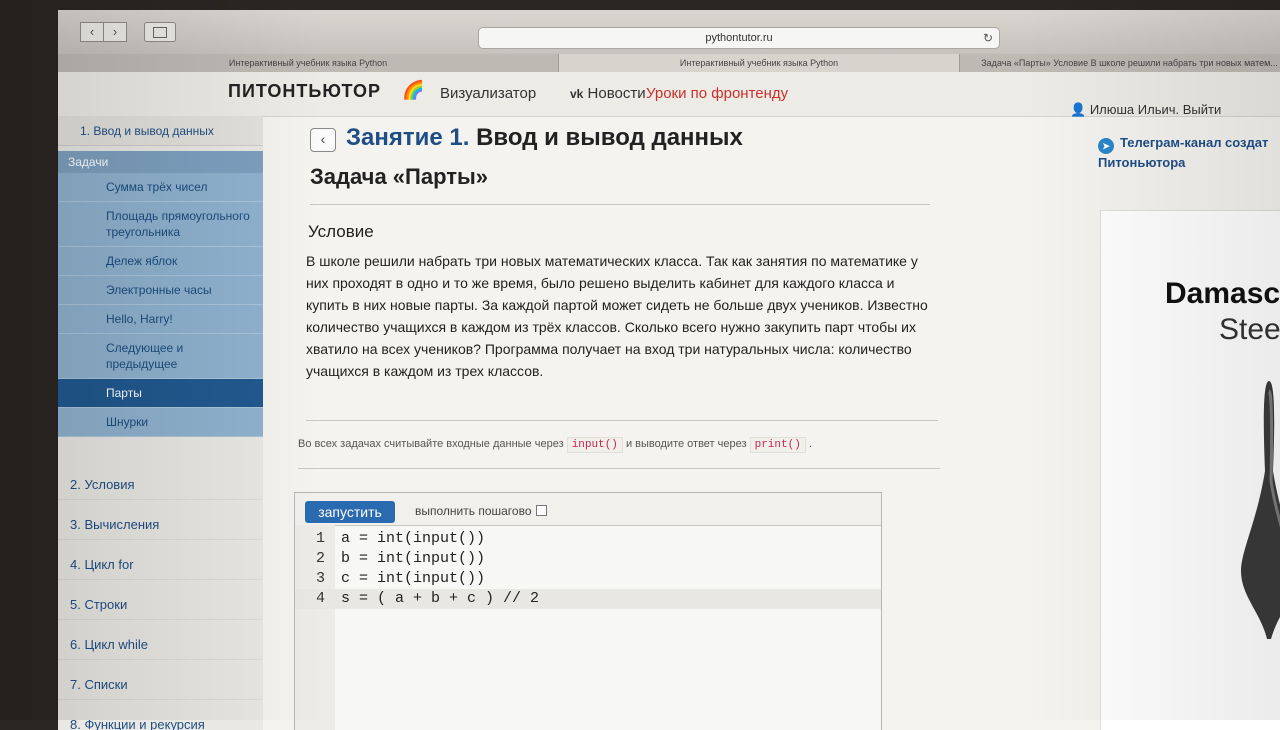 This screenshot has width=1280, height=730. Describe the element at coordinates (160, 356) in the screenshot. I see `sidebar-task: Следующее и предыдущее` at that location.